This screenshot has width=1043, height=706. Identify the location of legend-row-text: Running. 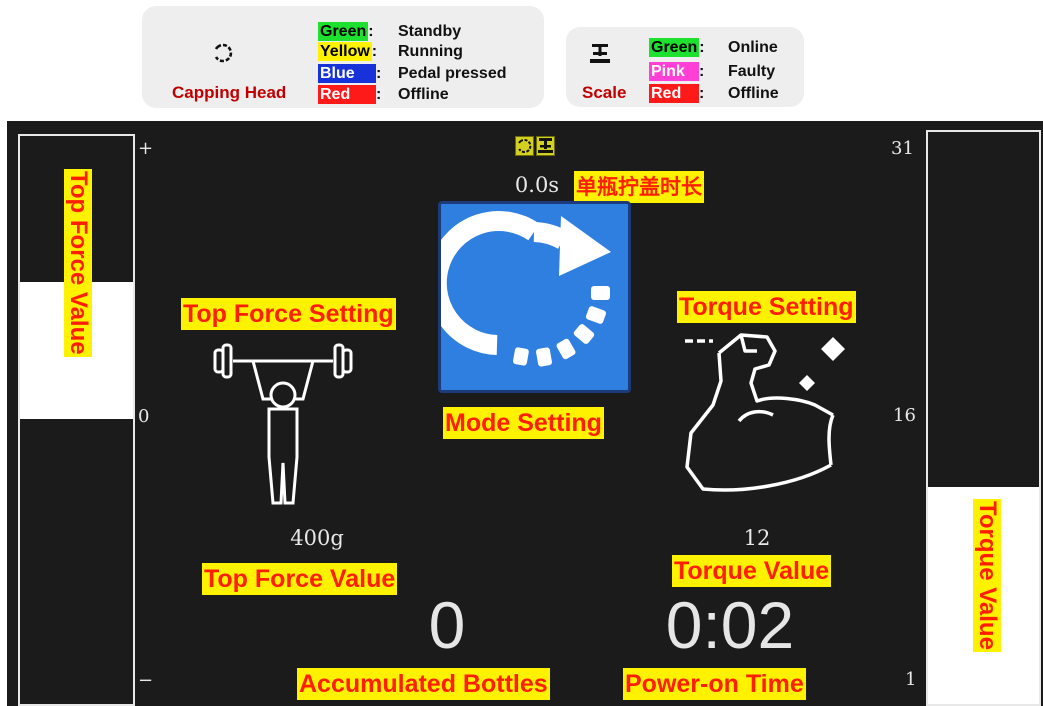
(430, 51).